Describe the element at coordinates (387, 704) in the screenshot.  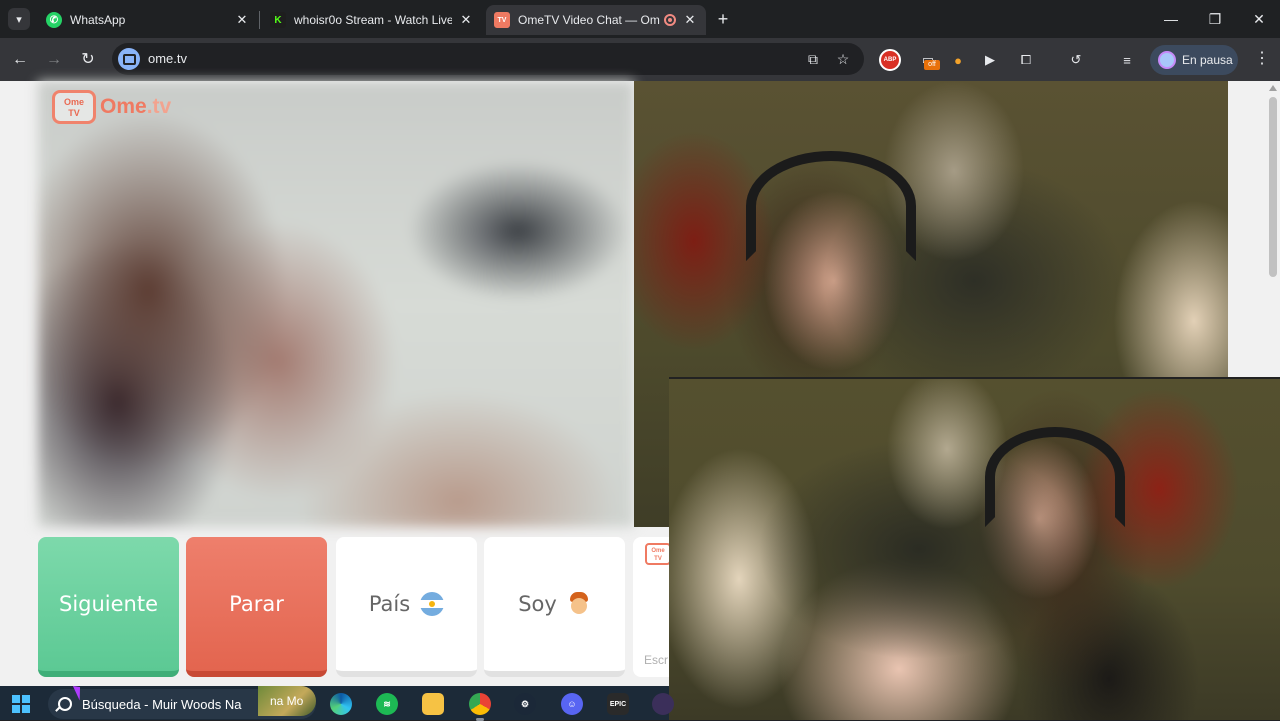
I see `spotify-icon: ≋` at that location.